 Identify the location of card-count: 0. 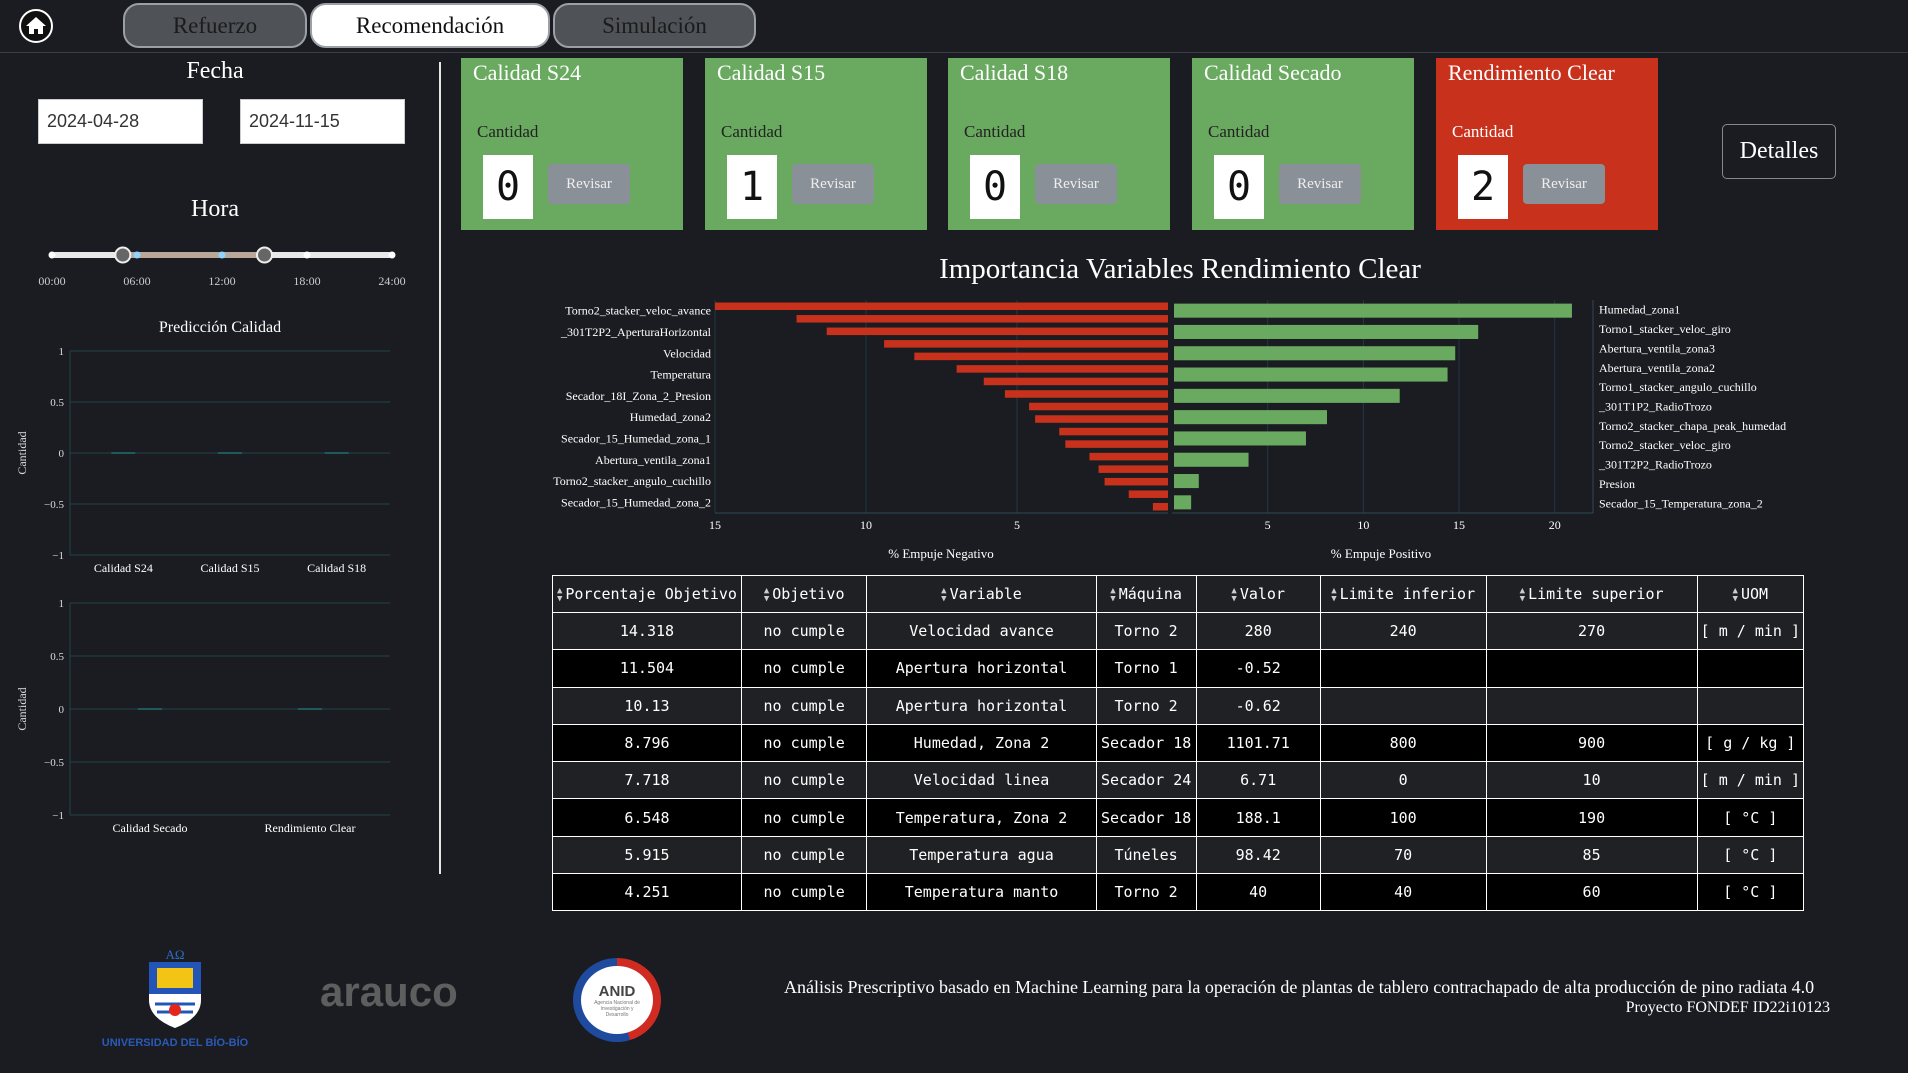
(995, 187).